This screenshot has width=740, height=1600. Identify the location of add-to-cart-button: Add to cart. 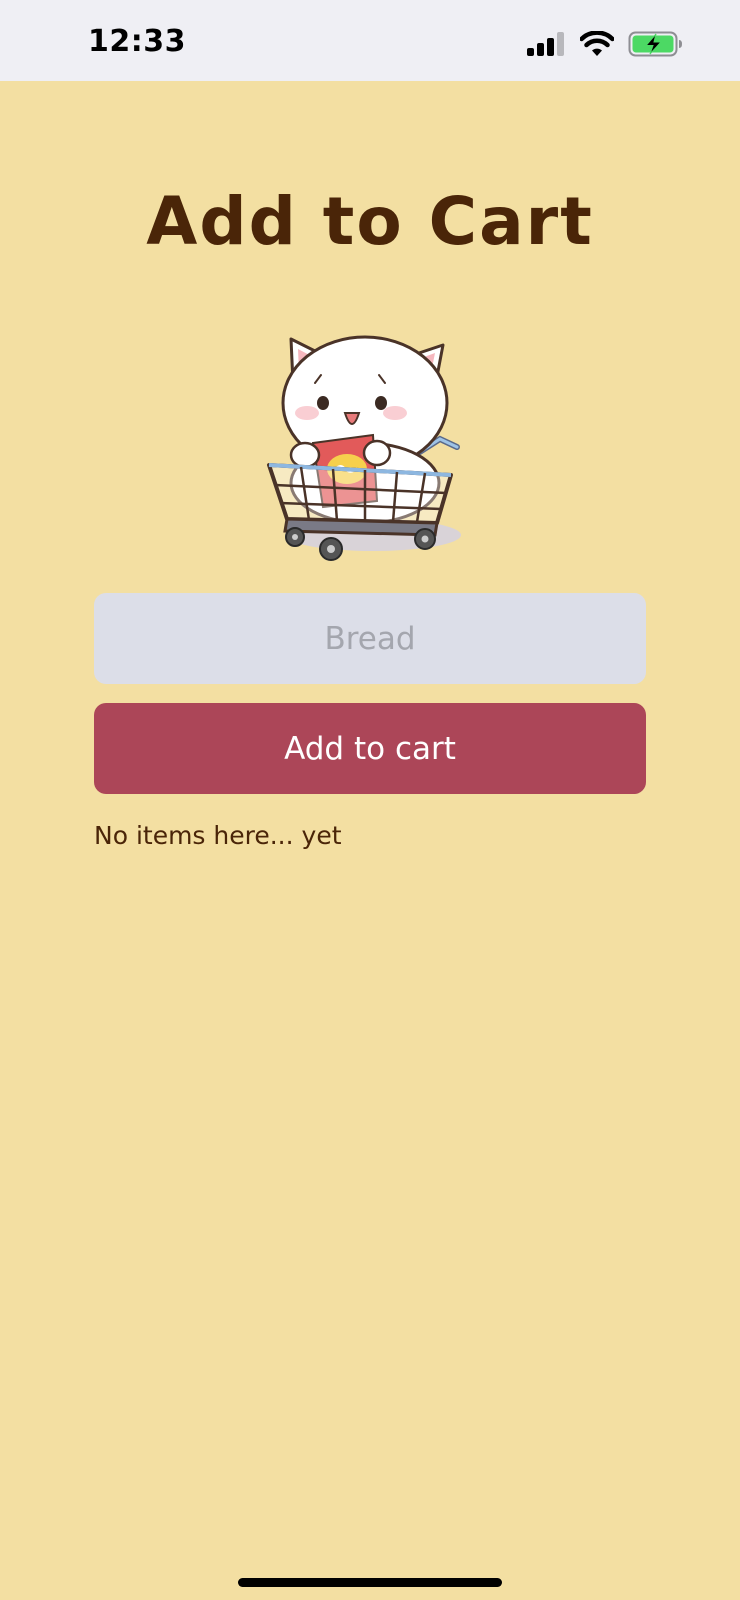
(370, 748).